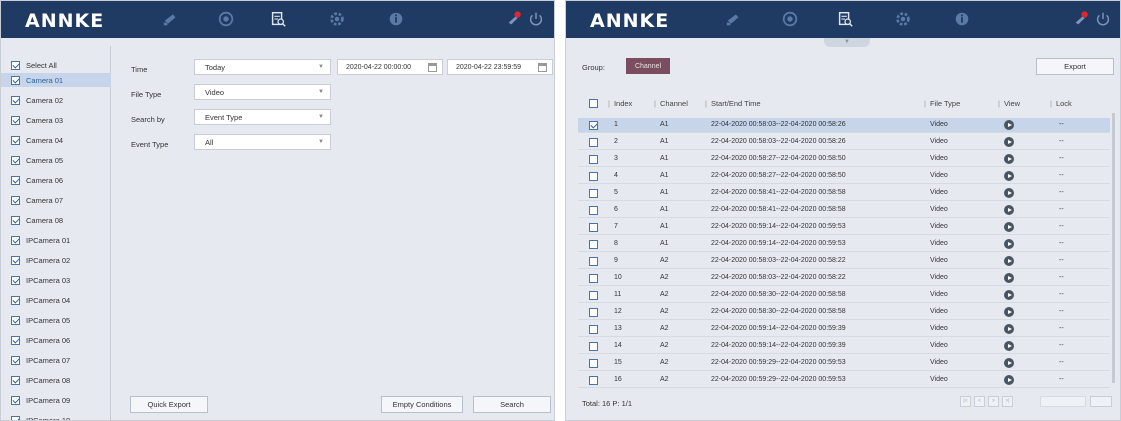 This screenshot has width=1121, height=421. What do you see at coordinates (56, 65) in the screenshot?
I see `select-all-checkbox: Select All` at bounding box center [56, 65].